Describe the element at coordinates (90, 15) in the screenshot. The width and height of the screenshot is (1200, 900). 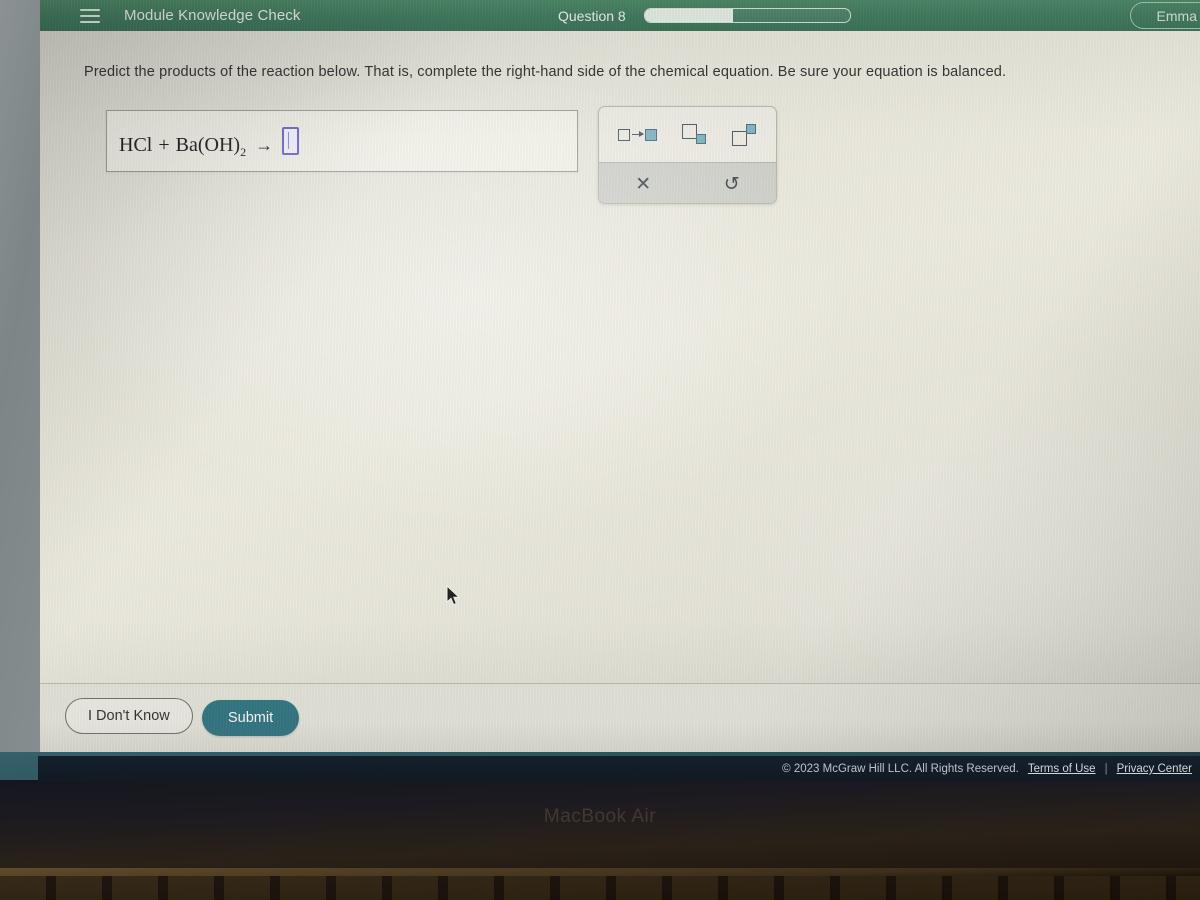
I see `hamburger-menu-icon` at that location.